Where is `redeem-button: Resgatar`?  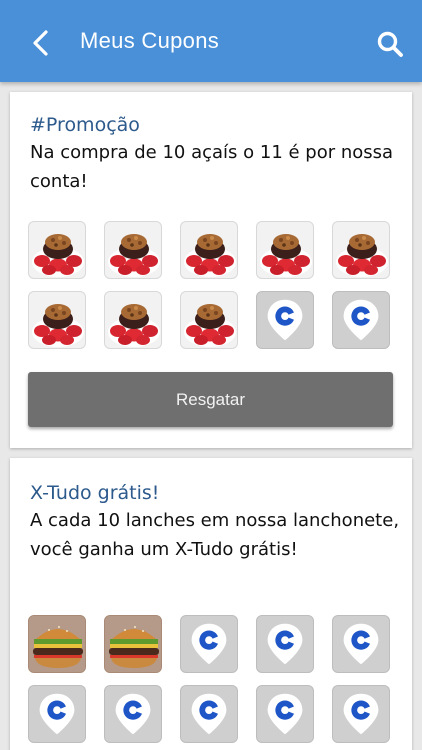 redeem-button: Resgatar is located at coordinates (210, 399).